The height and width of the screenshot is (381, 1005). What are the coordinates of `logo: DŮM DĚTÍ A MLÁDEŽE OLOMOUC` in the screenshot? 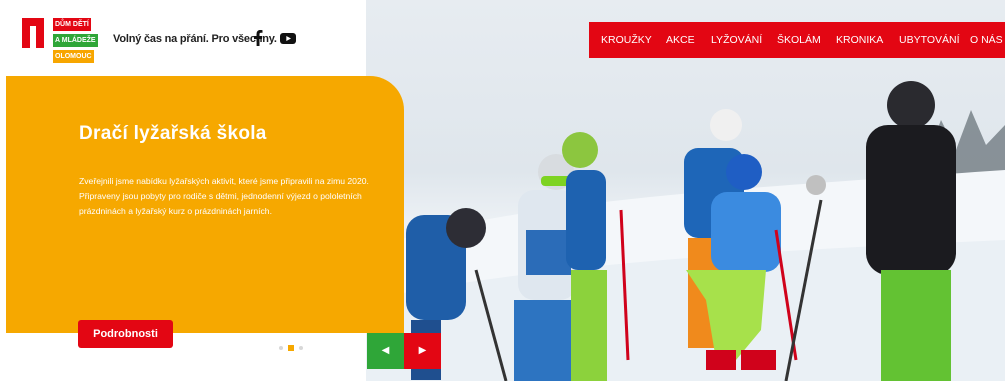 It's located at (60, 41).